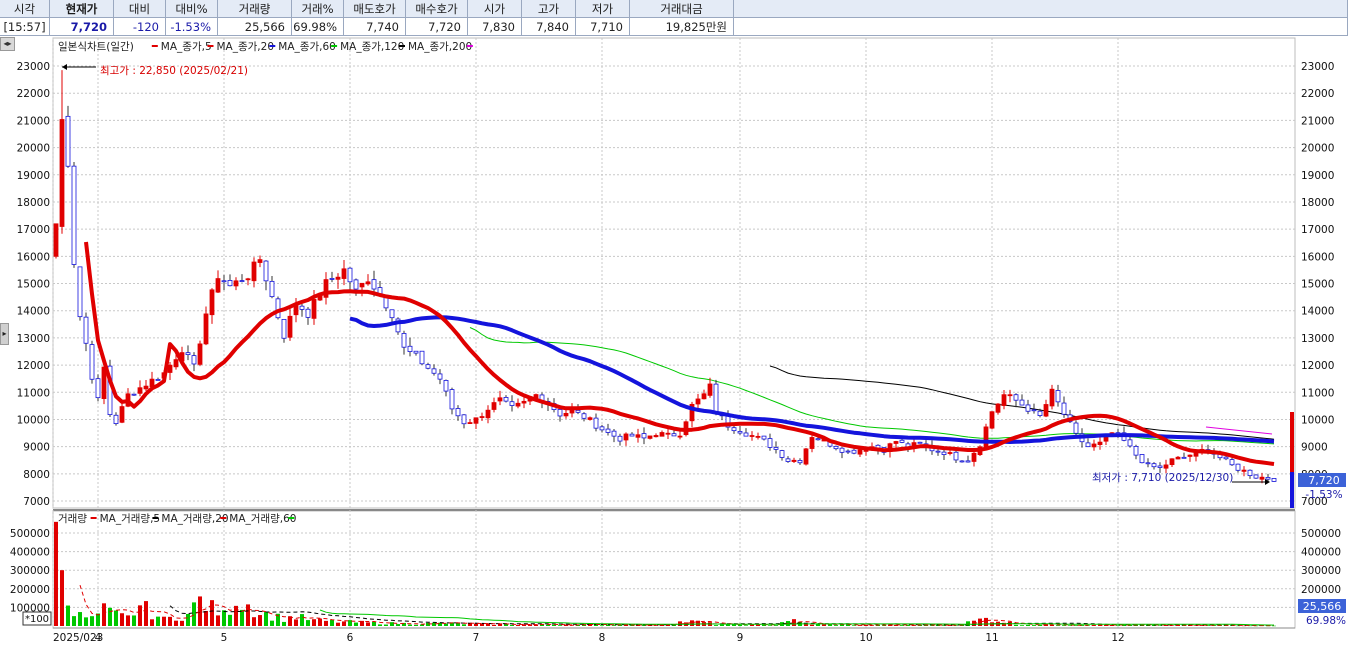  I want to click on price-tick-right: 17000, so click(1317, 230).